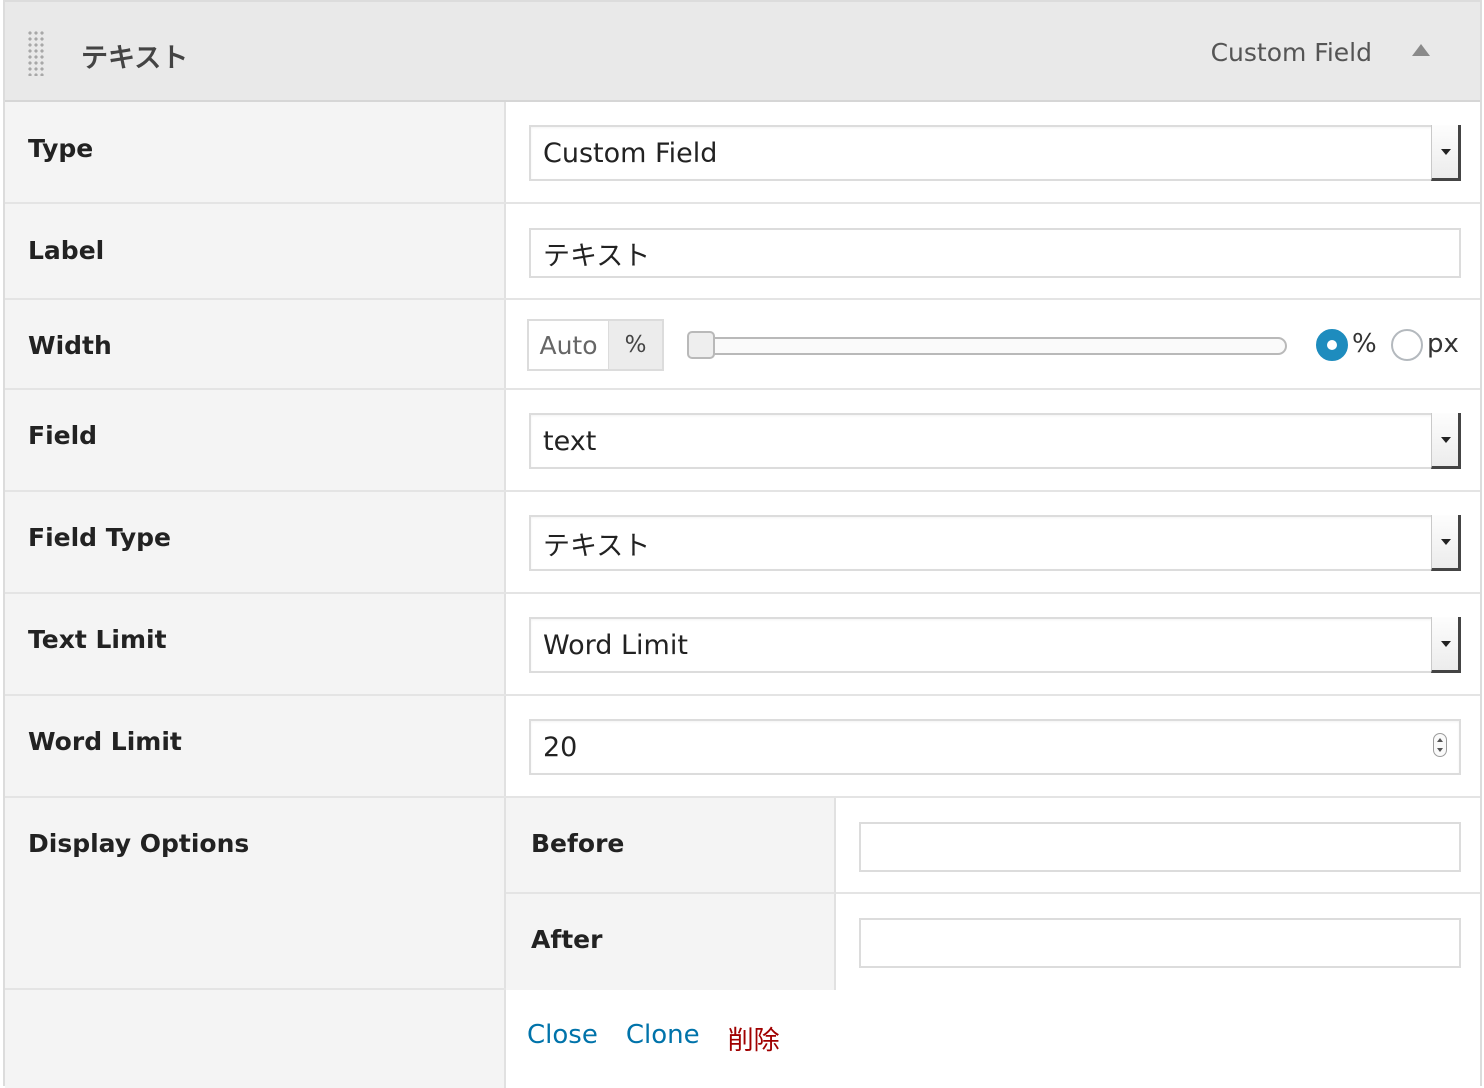 Image resolution: width=1484 pixels, height=1088 pixels. I want to click on column-header: テキスト Custom Field, so click(742, 52).